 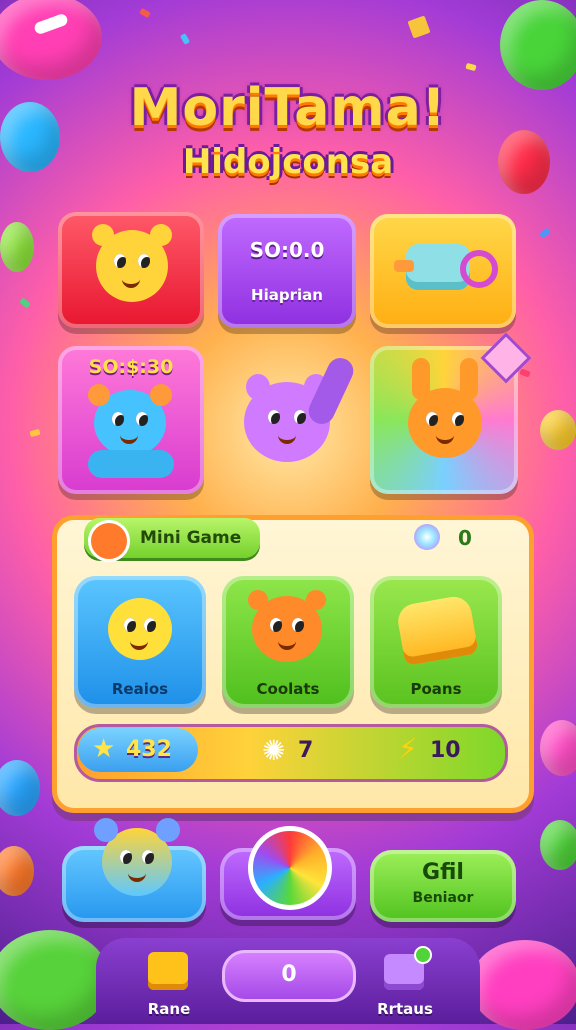 I want to click on stat-stars: ★ 432, so click(x=138, y=750).